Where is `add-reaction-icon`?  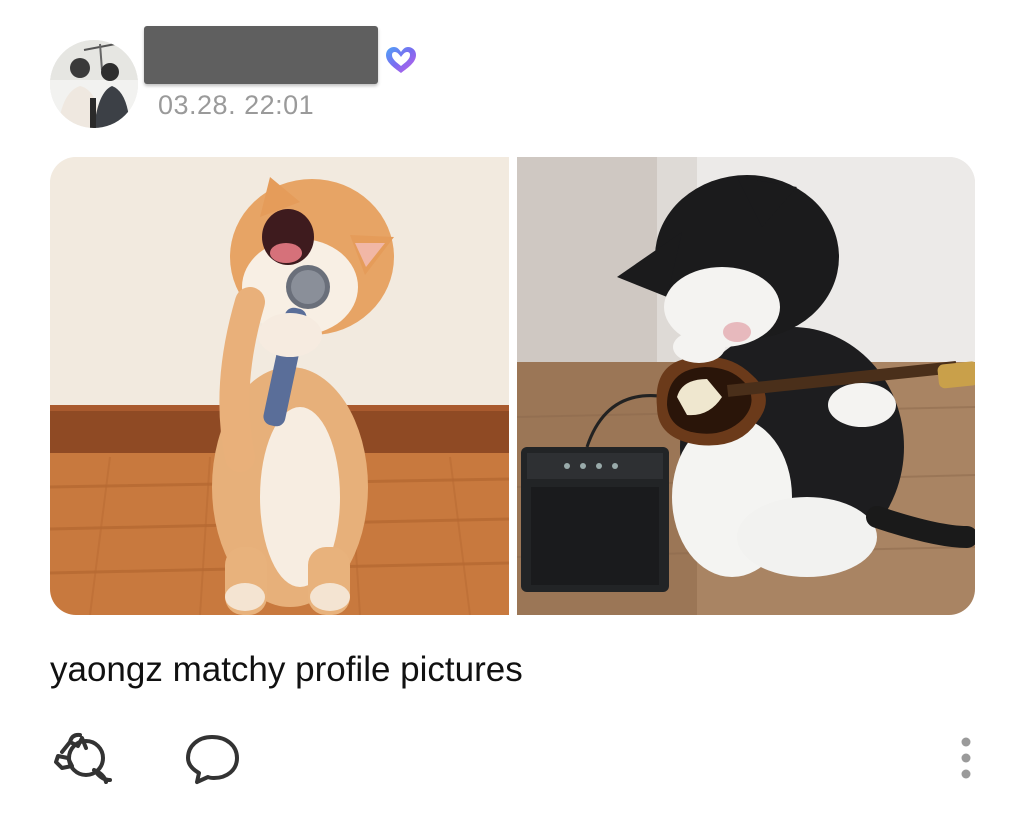
add-reaction-icon is located at coordinates (83, 758).